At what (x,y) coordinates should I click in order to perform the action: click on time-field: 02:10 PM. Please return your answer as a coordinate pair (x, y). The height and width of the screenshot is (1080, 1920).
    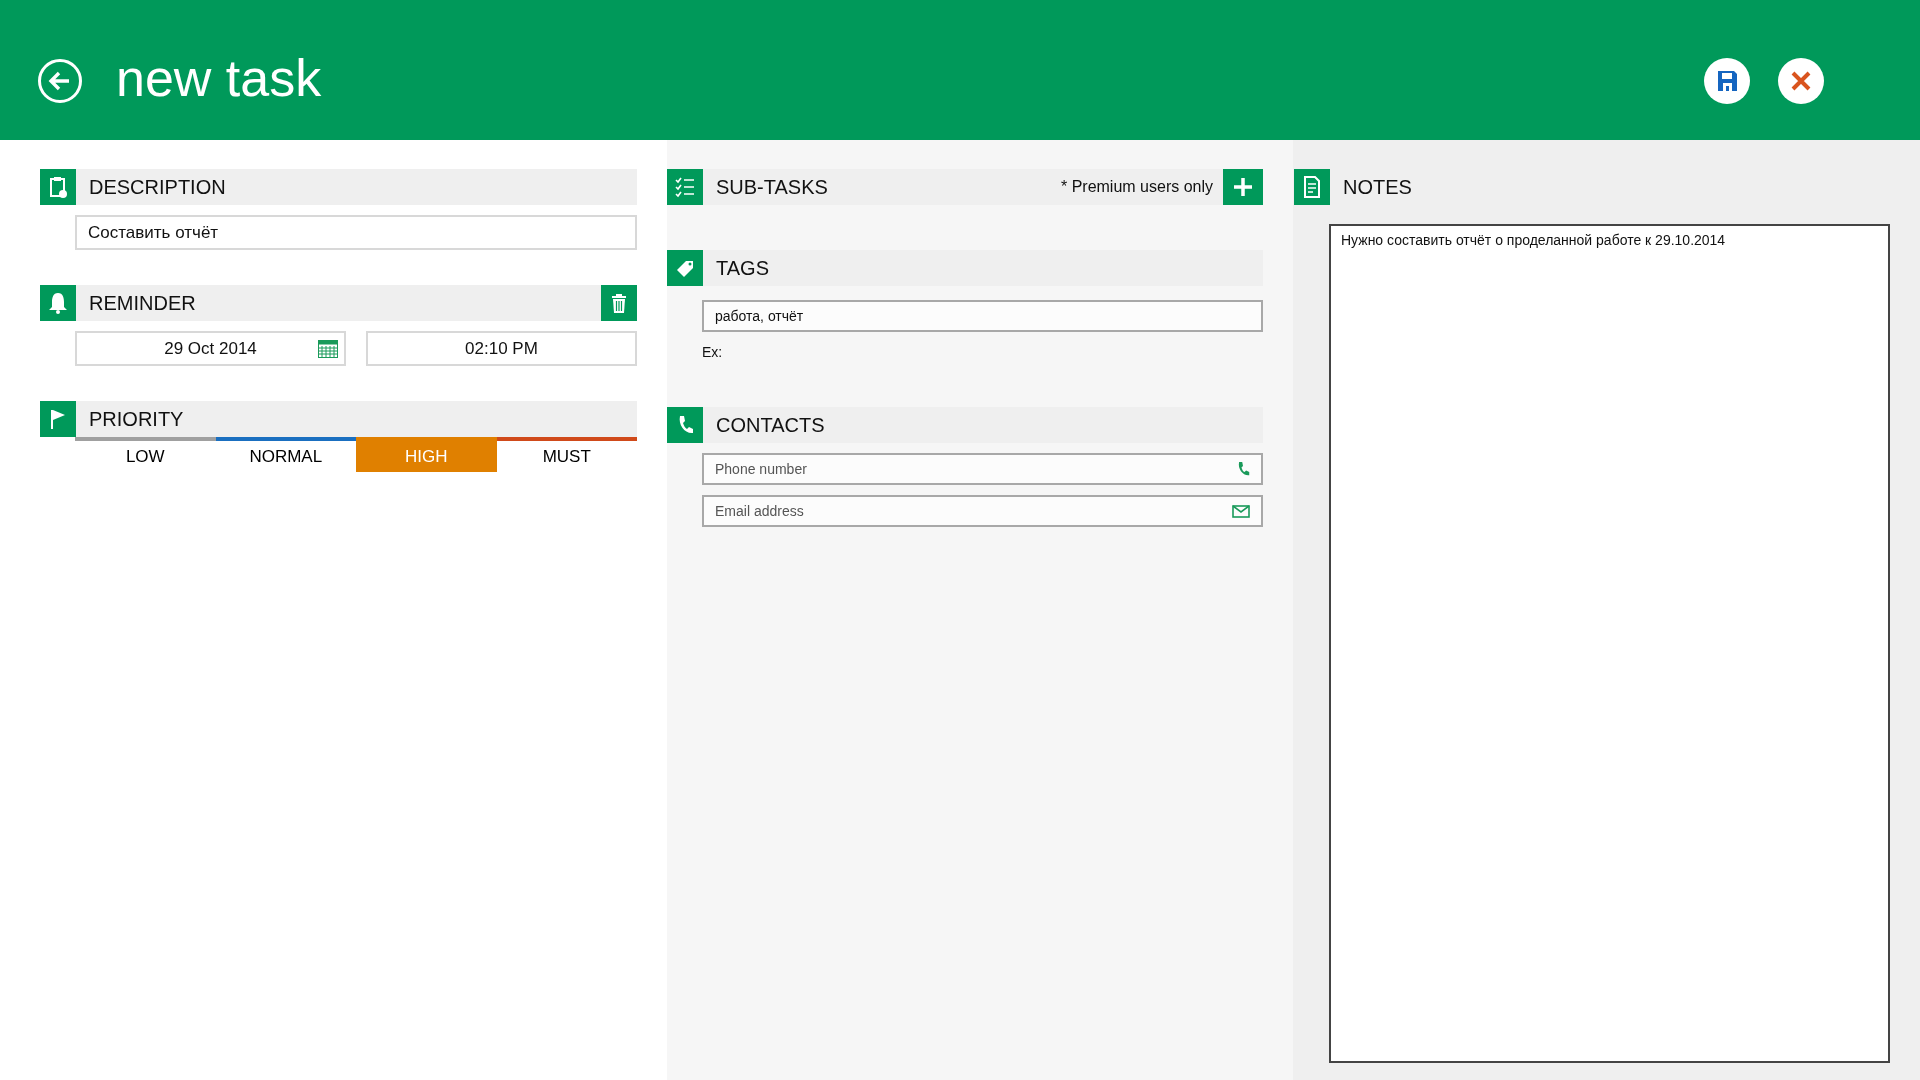
    Looking at the image, I should click on (501, 348).